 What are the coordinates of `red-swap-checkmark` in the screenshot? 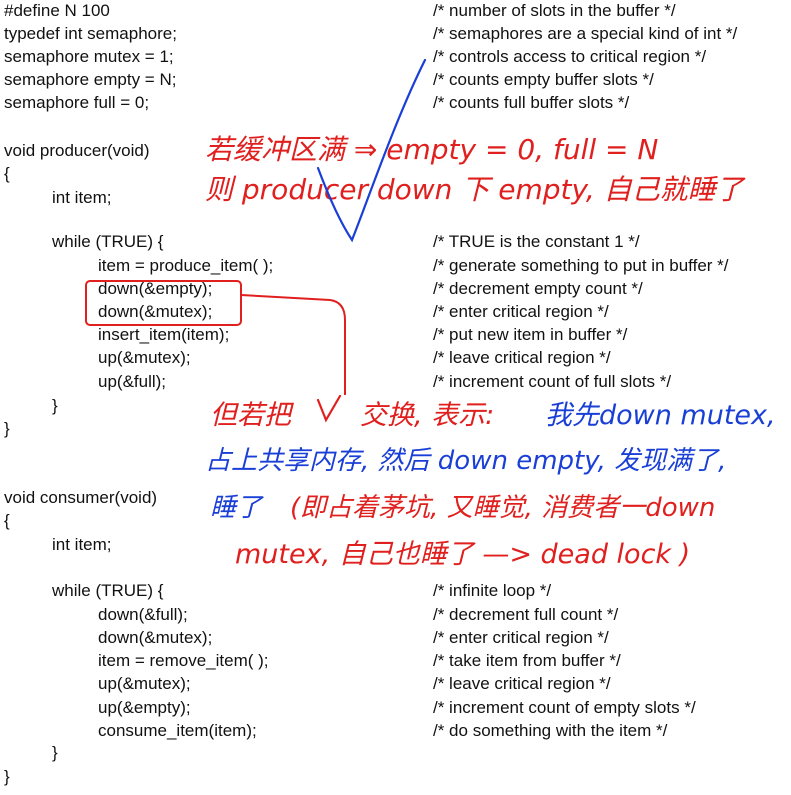 It's located at (329, 408).